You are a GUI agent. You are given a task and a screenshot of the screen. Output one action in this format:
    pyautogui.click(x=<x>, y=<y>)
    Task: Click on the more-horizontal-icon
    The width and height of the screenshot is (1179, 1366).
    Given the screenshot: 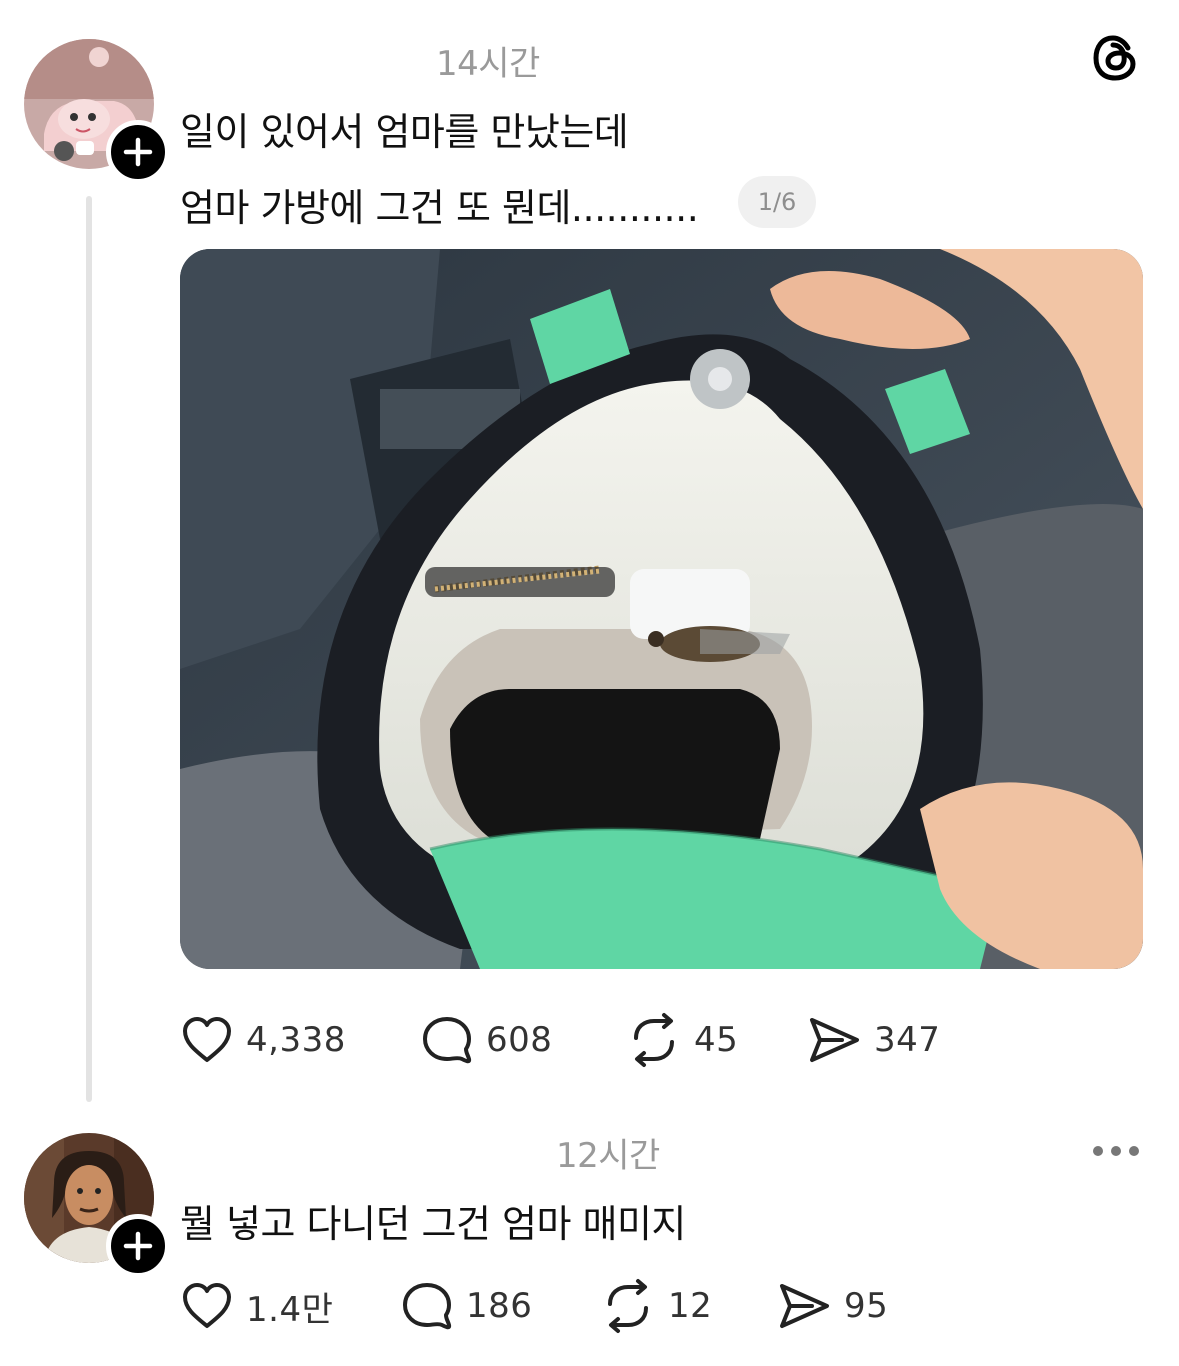 What is the action you would take?
    pyautogui.click(x=1116, y=1151)
    